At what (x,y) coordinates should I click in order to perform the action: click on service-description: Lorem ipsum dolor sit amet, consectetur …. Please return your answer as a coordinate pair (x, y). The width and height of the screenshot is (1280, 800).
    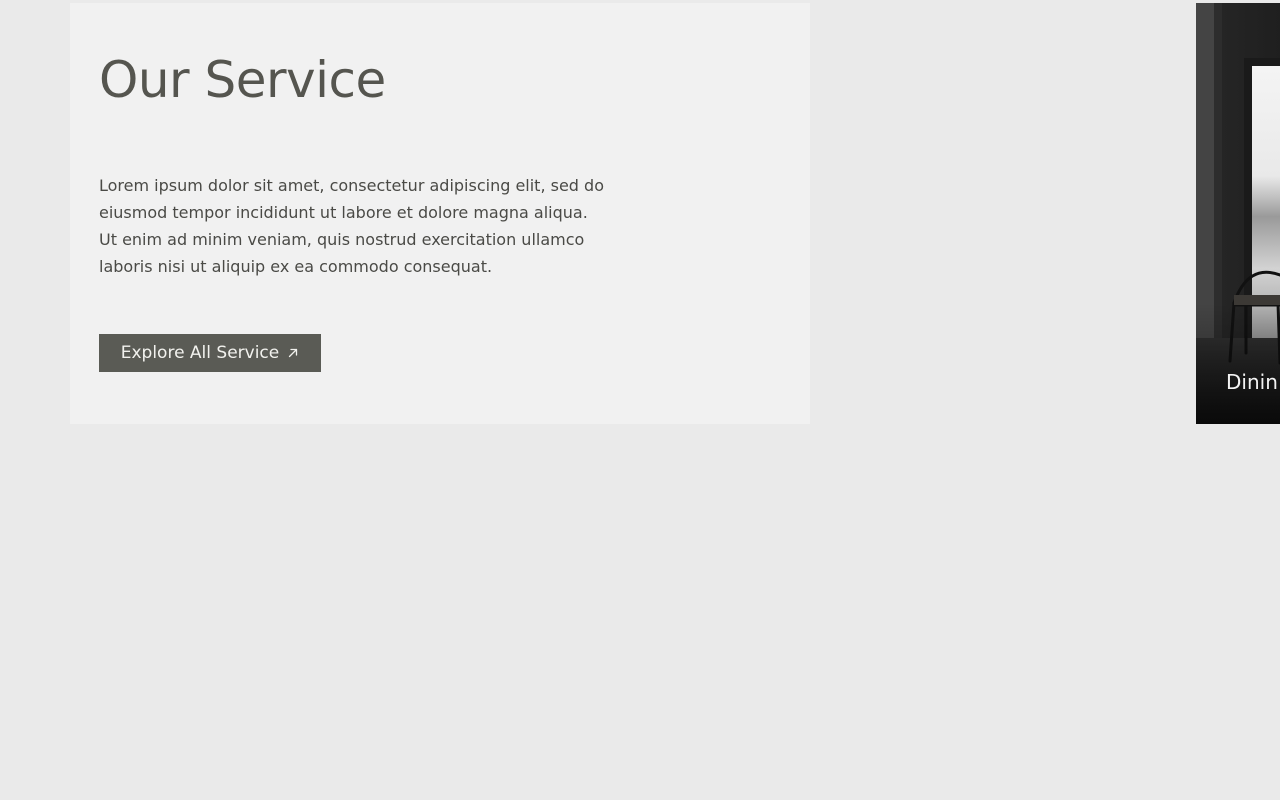
    Looking at the image, I should click on (369, 226).